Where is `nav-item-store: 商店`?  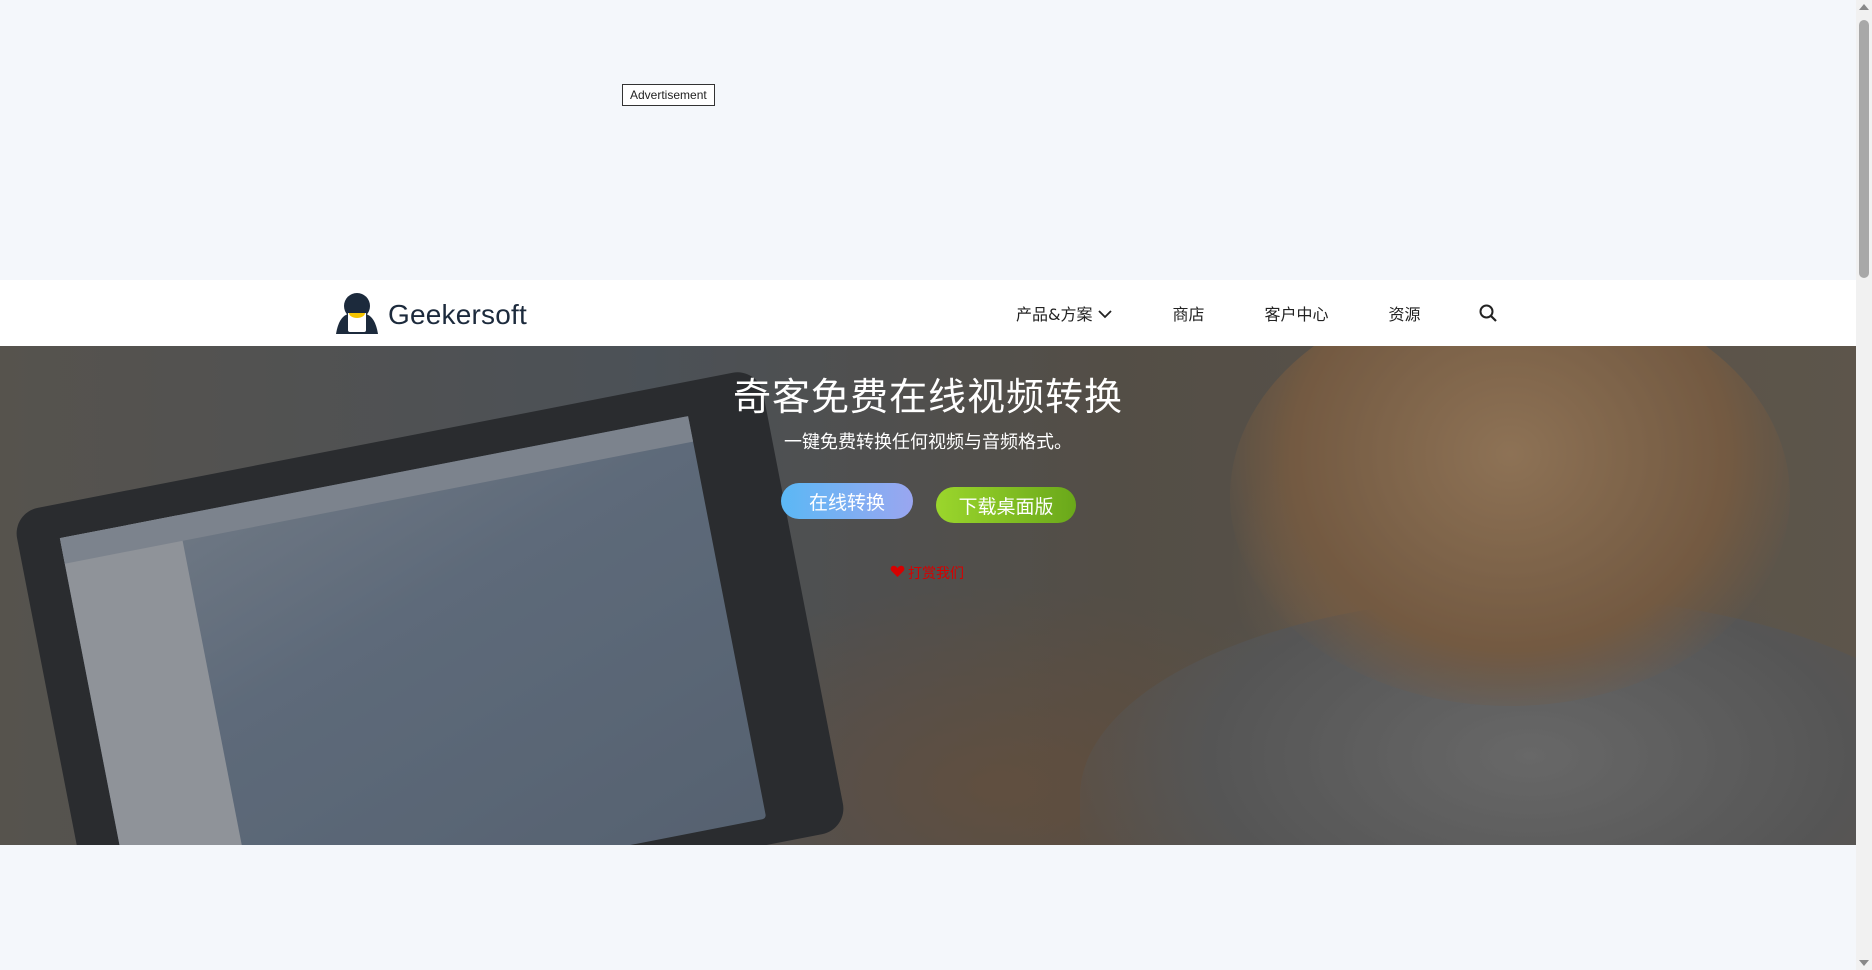 nav-item-store: 商店 is located at coordinates (1188, 313).